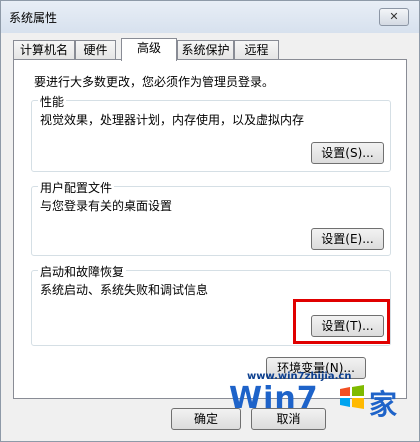 Image resolution: width=420 pixels, height=442 pixels. Describe the element at coordinates (106, 206) in the screenshot. I see `user-profiles-desc: 与您登录有关的桌面设置` at that location.